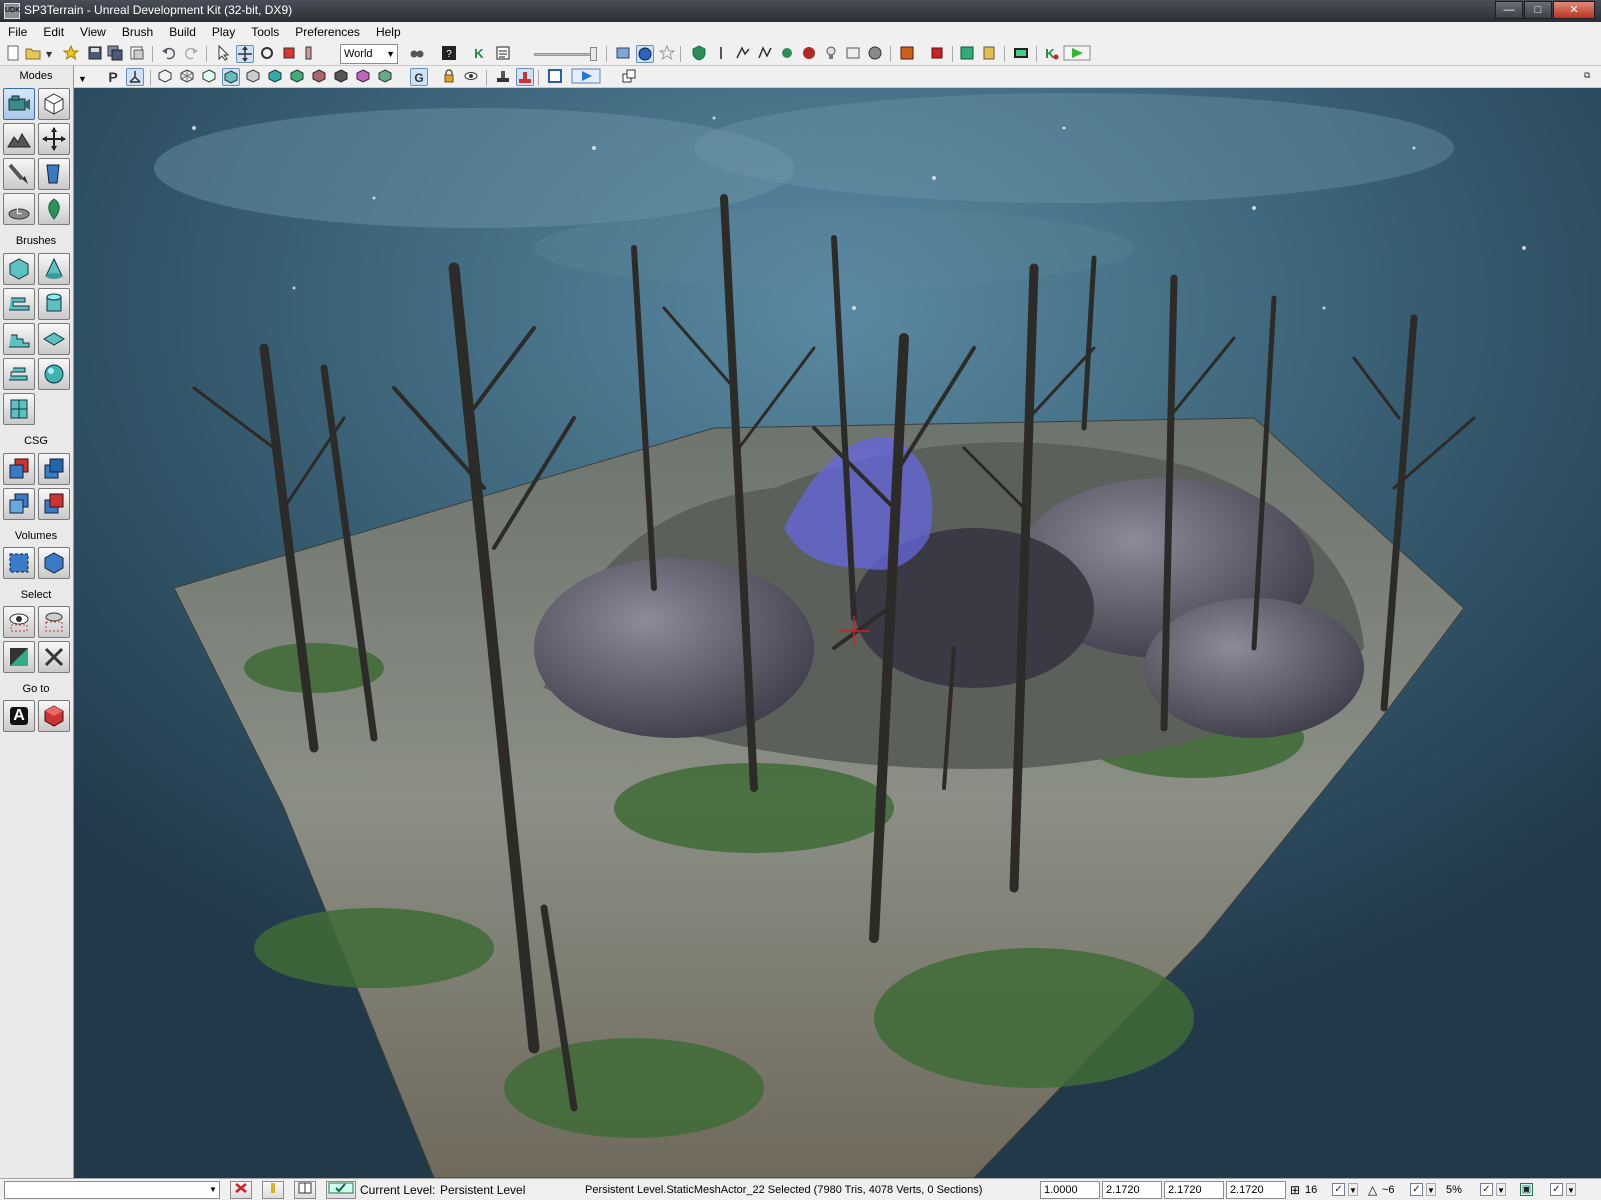  What do you see at coordinates (593, 54) in the screenshot?
I see `speed-slider-thumb` at bounding box center [593, 54].